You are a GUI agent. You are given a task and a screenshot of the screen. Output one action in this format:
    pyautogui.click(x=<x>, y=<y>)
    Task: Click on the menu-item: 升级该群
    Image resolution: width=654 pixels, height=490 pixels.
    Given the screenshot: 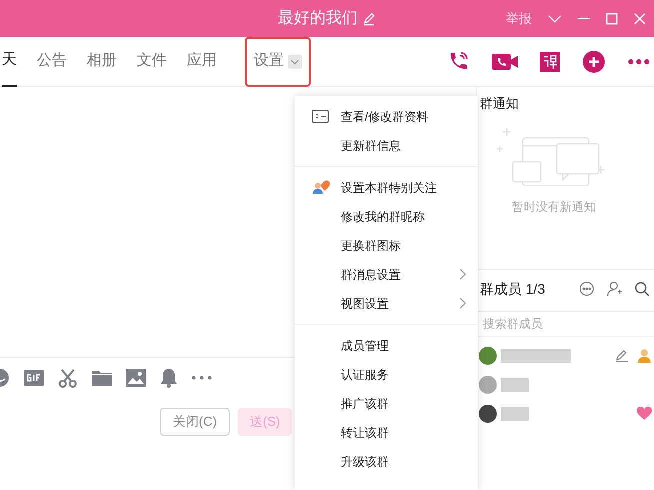 What is the action you would take?
    pyautogui.click(x=386, y=461)
    